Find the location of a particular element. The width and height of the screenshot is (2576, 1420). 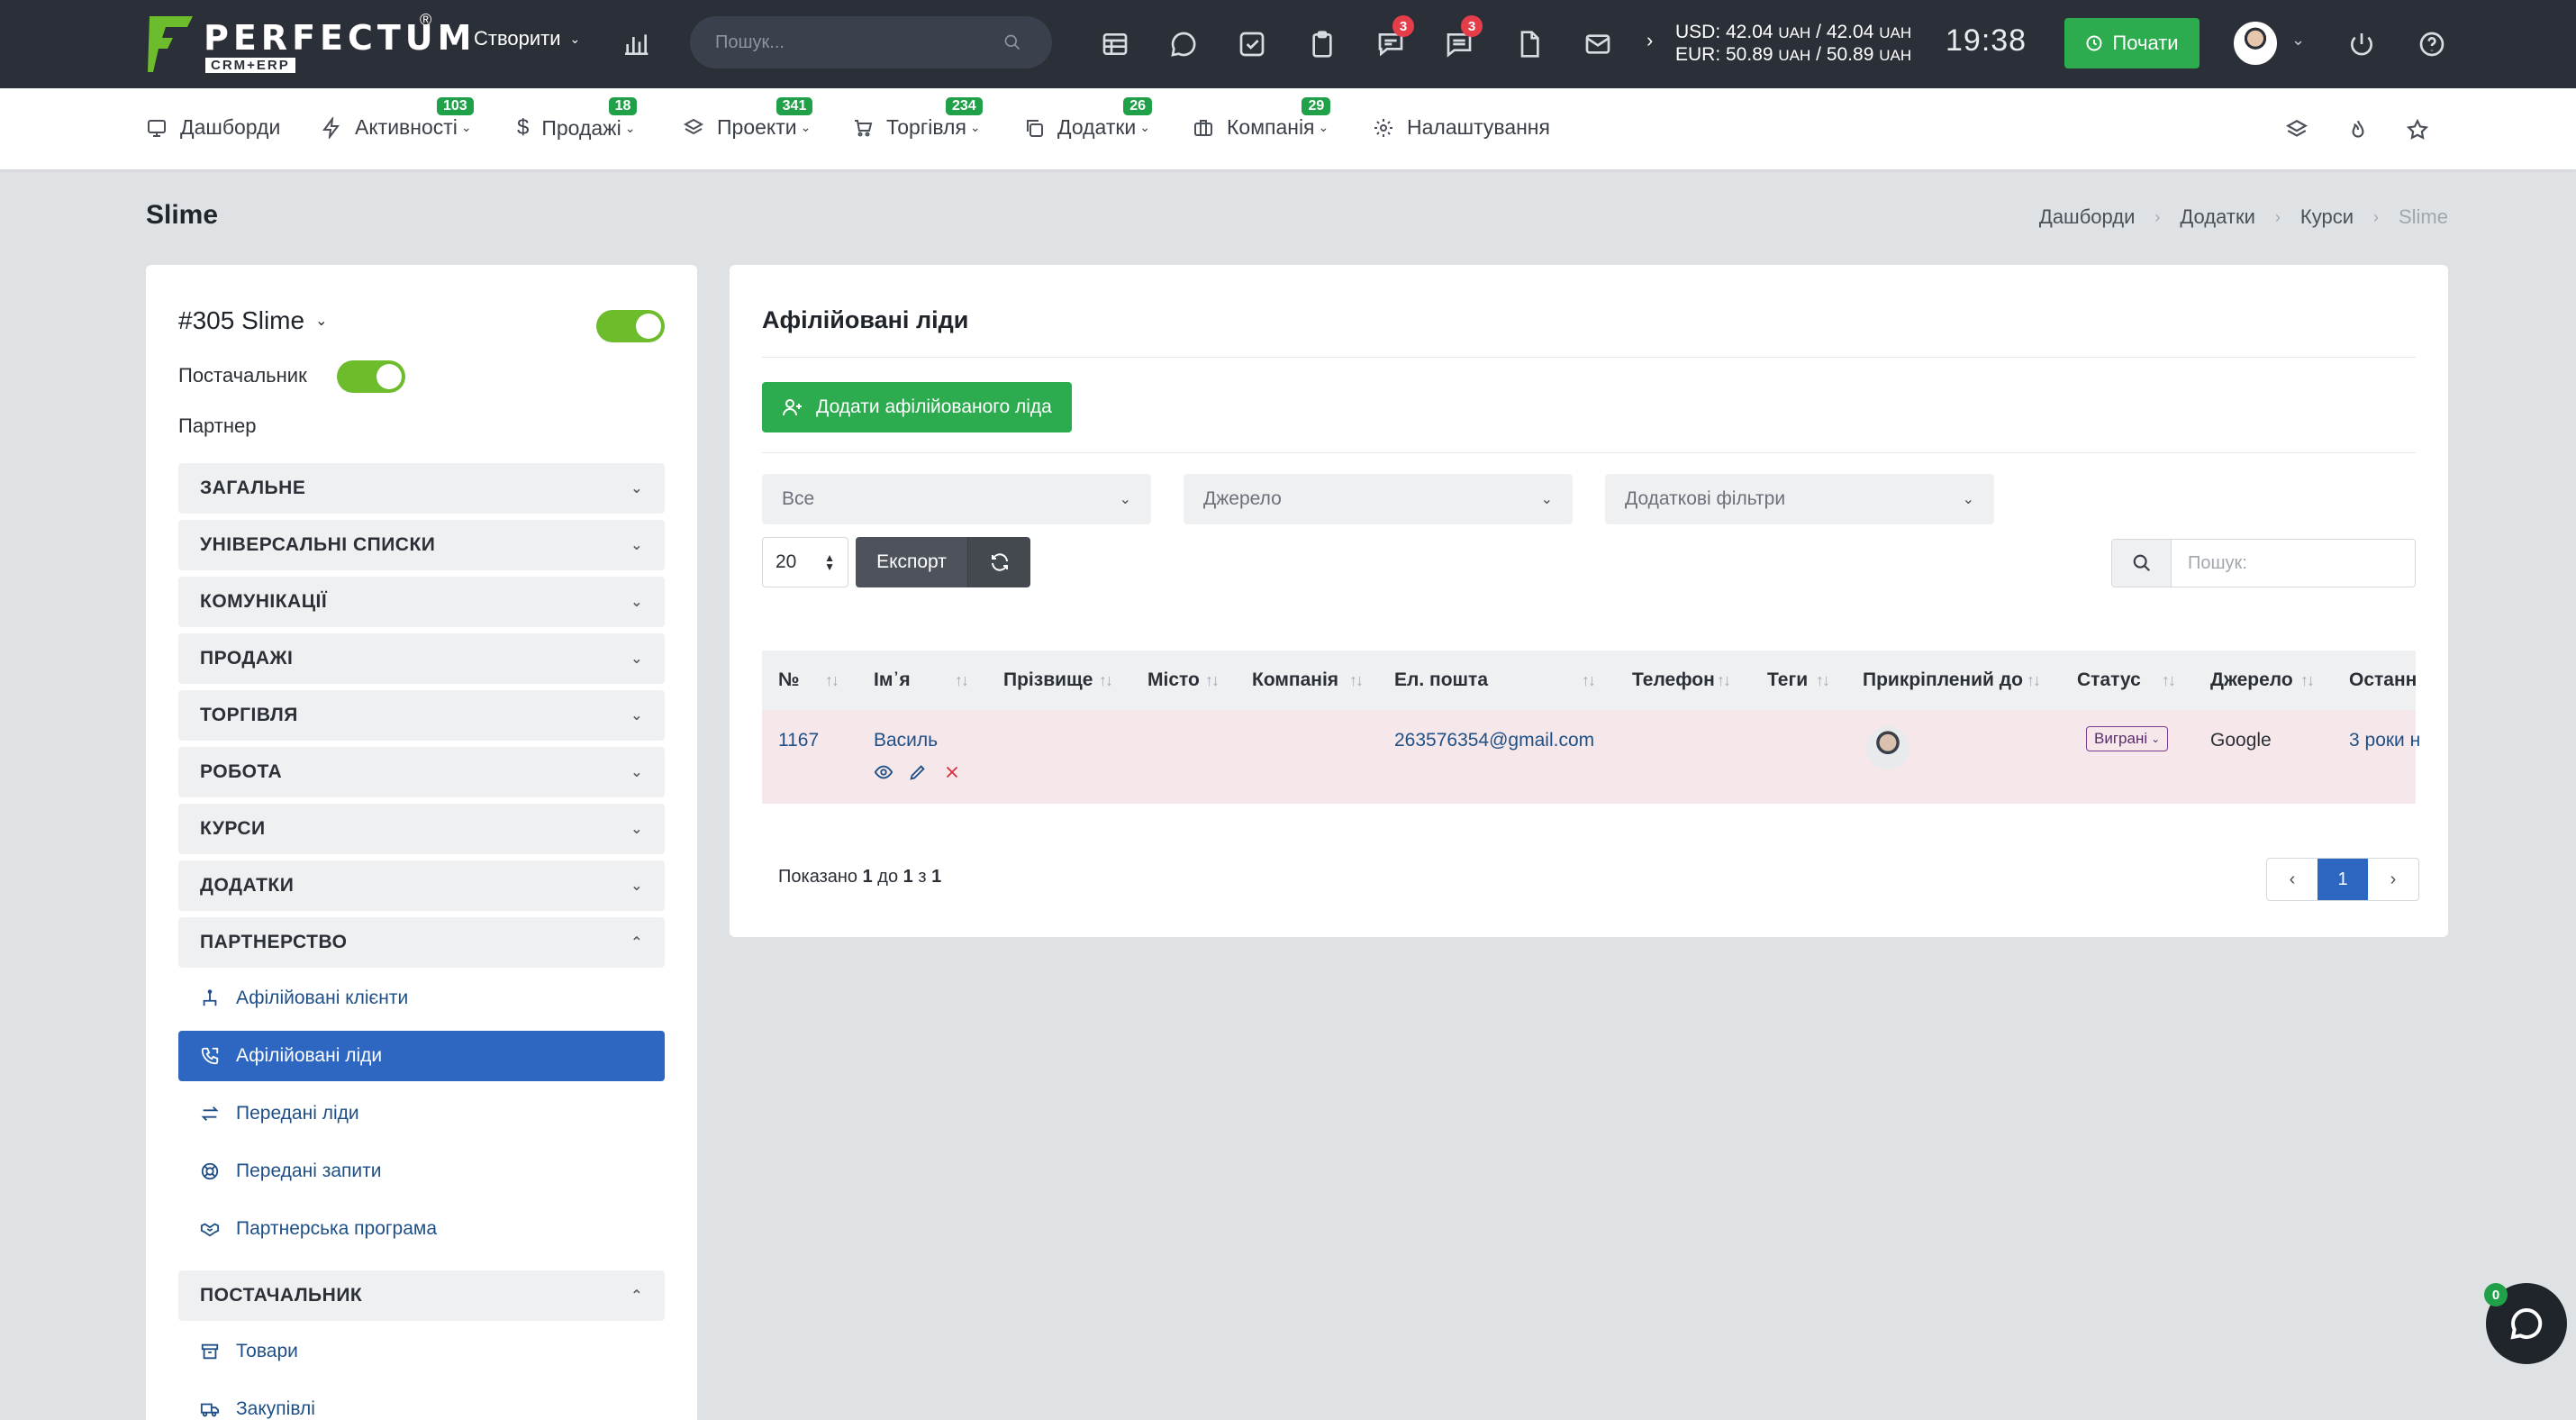

lead-name-link: Василь is located at coordinates (906, 740).